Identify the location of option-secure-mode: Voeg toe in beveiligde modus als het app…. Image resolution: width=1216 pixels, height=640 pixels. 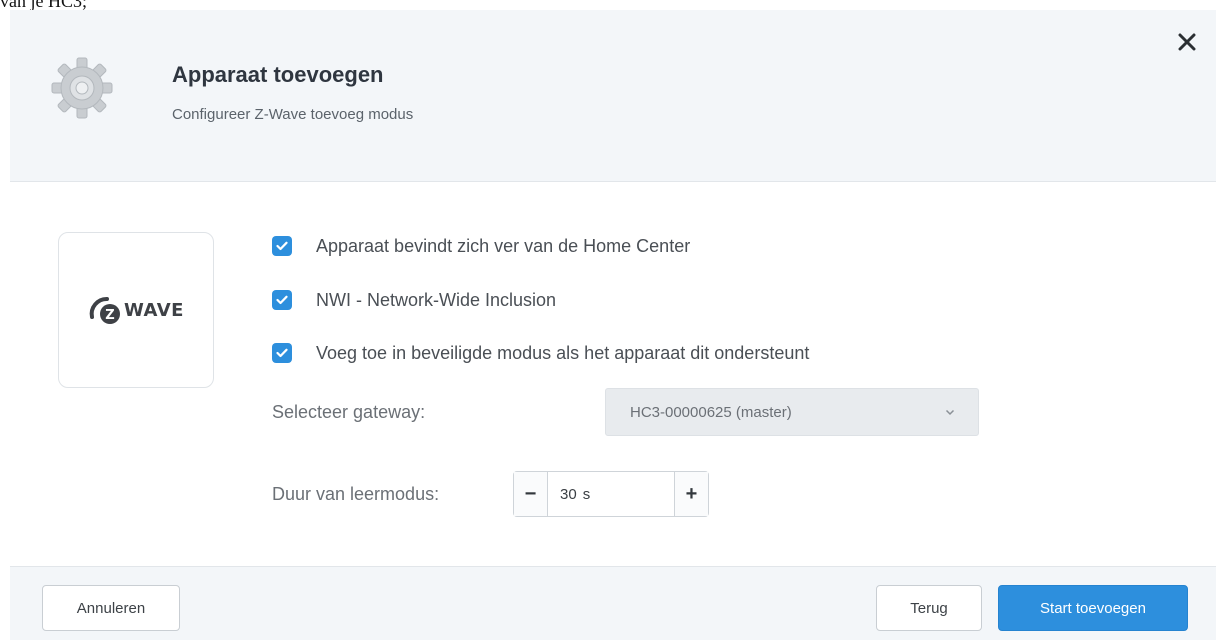
(540, 353).